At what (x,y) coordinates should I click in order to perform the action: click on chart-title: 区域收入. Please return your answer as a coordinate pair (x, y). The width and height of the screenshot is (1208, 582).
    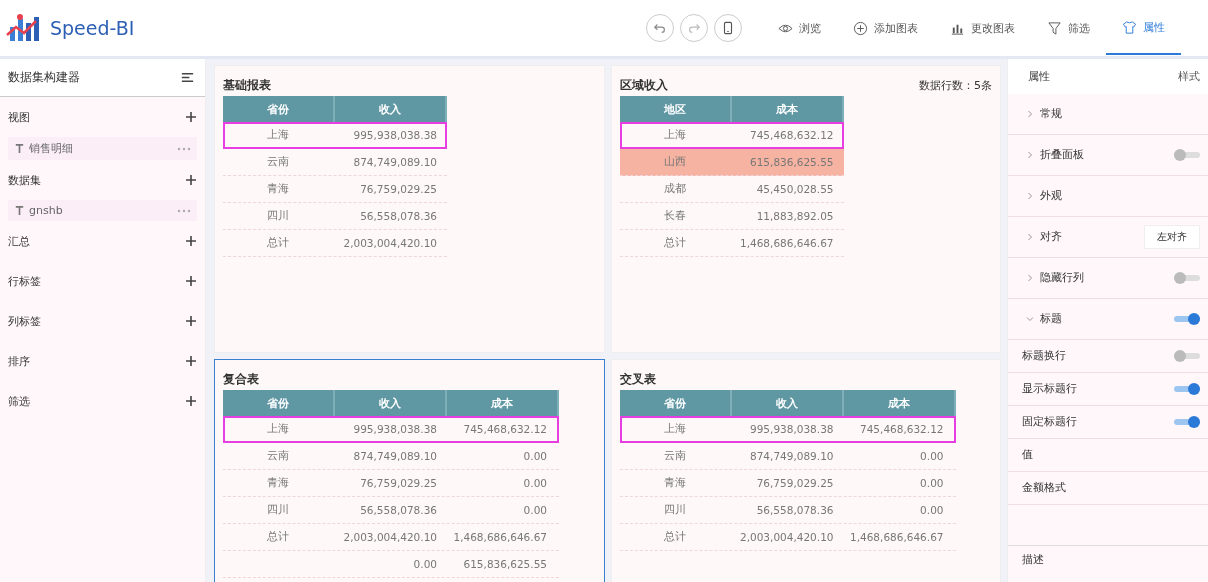
    Looking at the image, I should click on (643, 85).